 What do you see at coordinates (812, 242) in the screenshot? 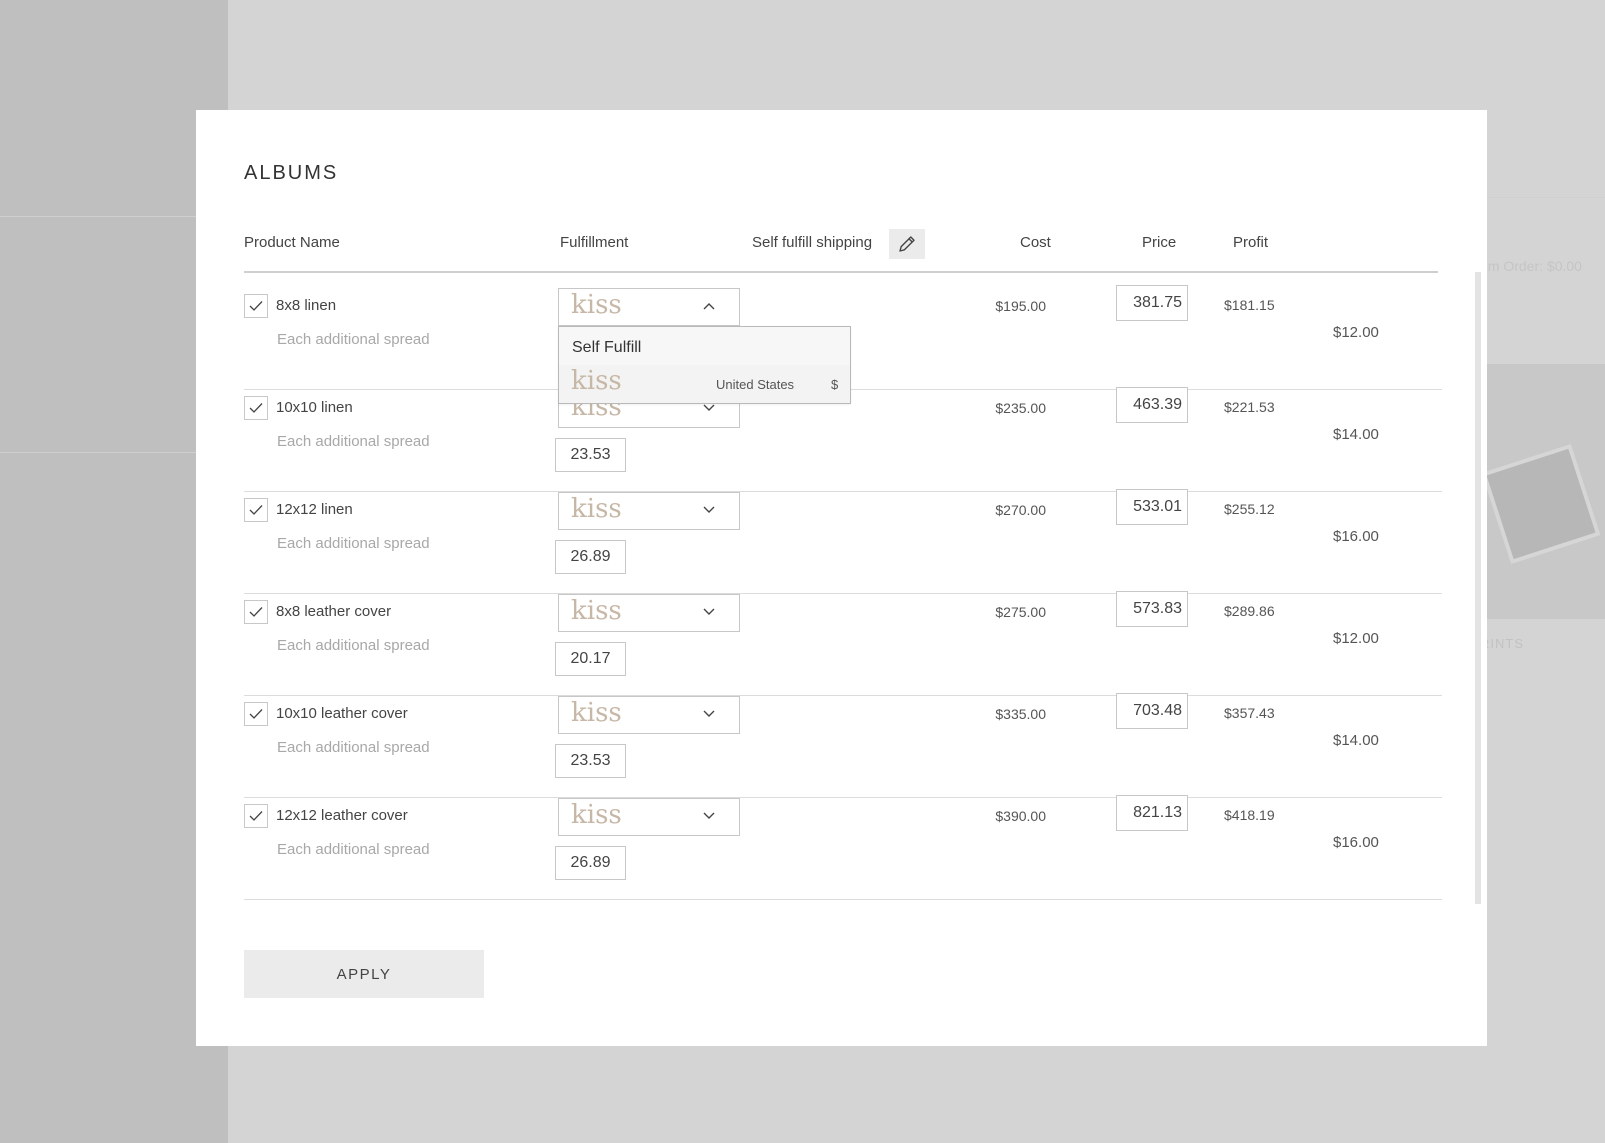
I see `column-header-self-fulfill-shipping: Self fulfill shipping` at bounding box center [812, 242].